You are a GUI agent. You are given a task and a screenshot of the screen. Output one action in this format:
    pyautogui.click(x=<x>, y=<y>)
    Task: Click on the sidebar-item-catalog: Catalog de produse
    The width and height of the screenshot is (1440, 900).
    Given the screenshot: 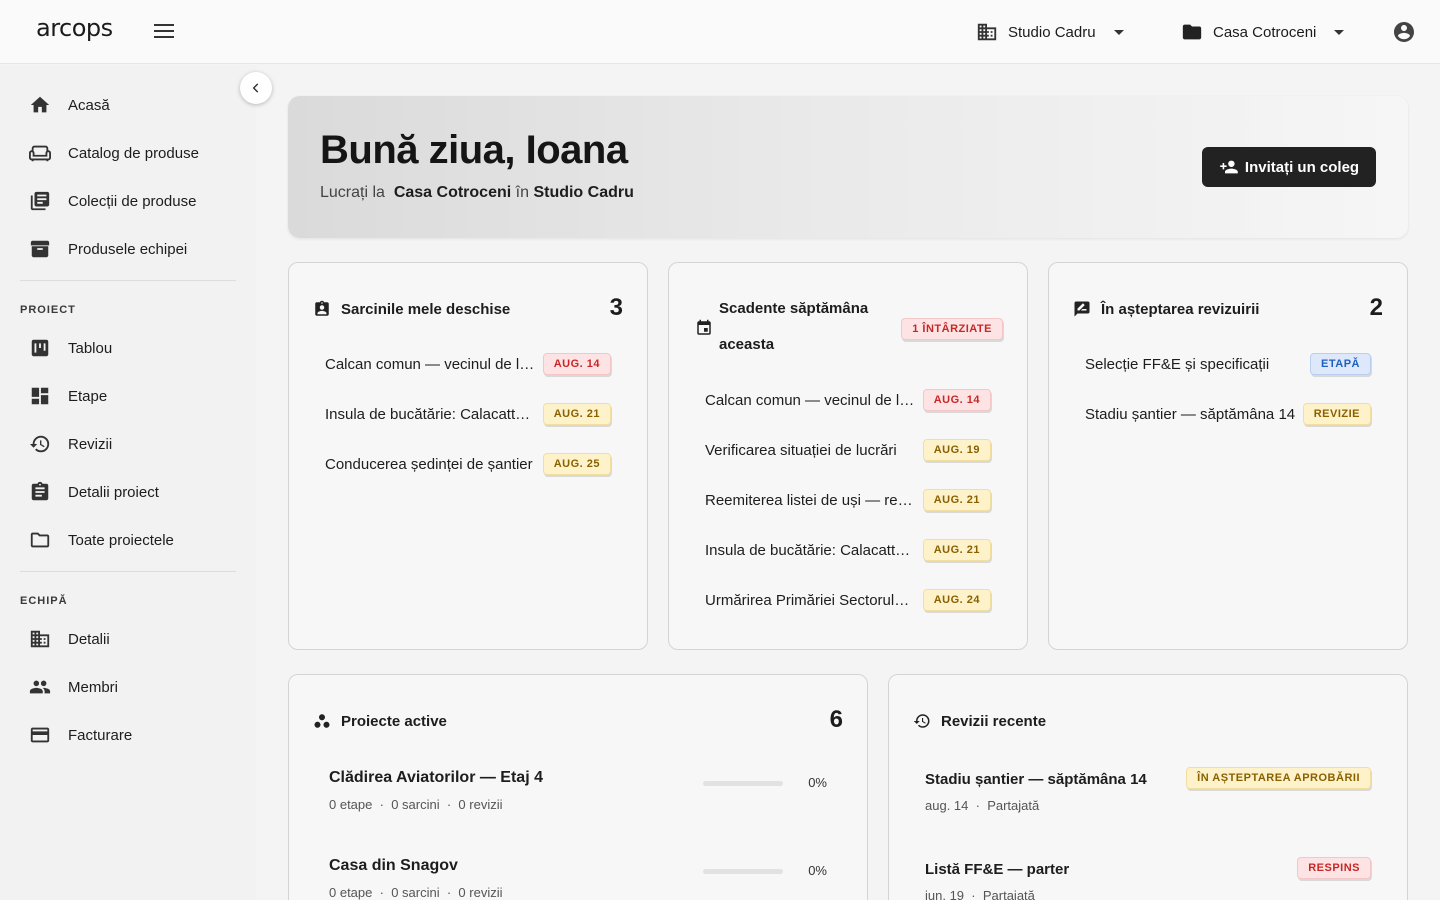 What is the action you would take?
    pyautogui.click(x=128, y=153)
    